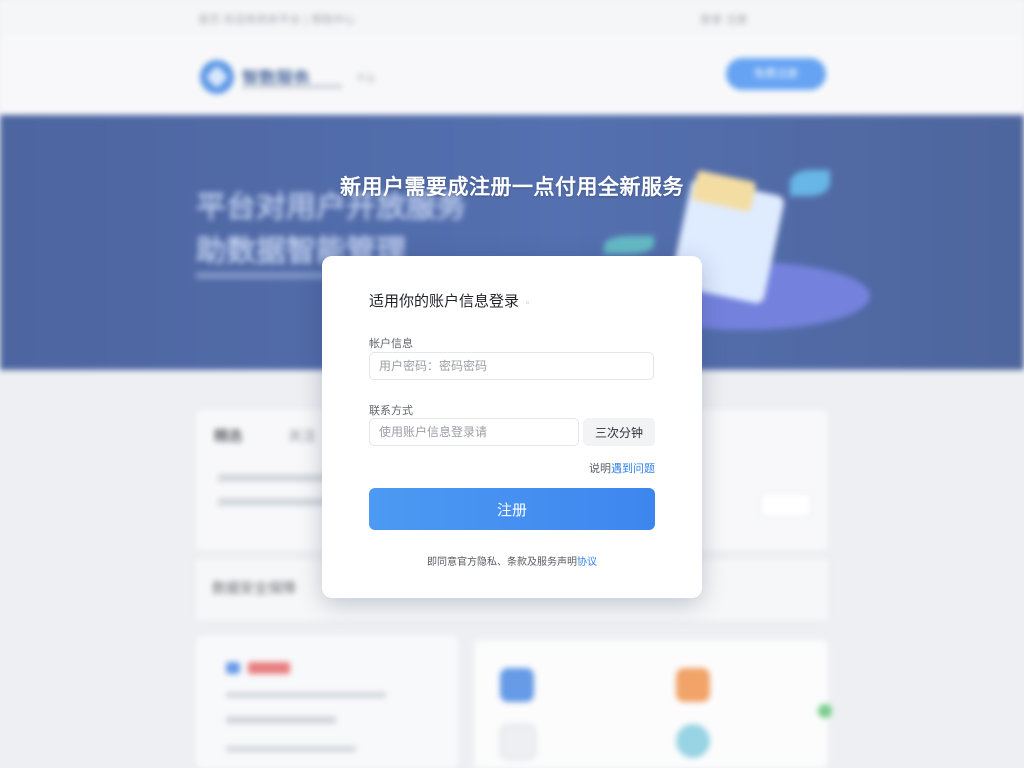 The width and height of the screenshot is (1024, 768). What do you see at coordinates (633, 468) in the screenshot?
I see `help-link: 遇到问题` at bounding box center [633, 468].